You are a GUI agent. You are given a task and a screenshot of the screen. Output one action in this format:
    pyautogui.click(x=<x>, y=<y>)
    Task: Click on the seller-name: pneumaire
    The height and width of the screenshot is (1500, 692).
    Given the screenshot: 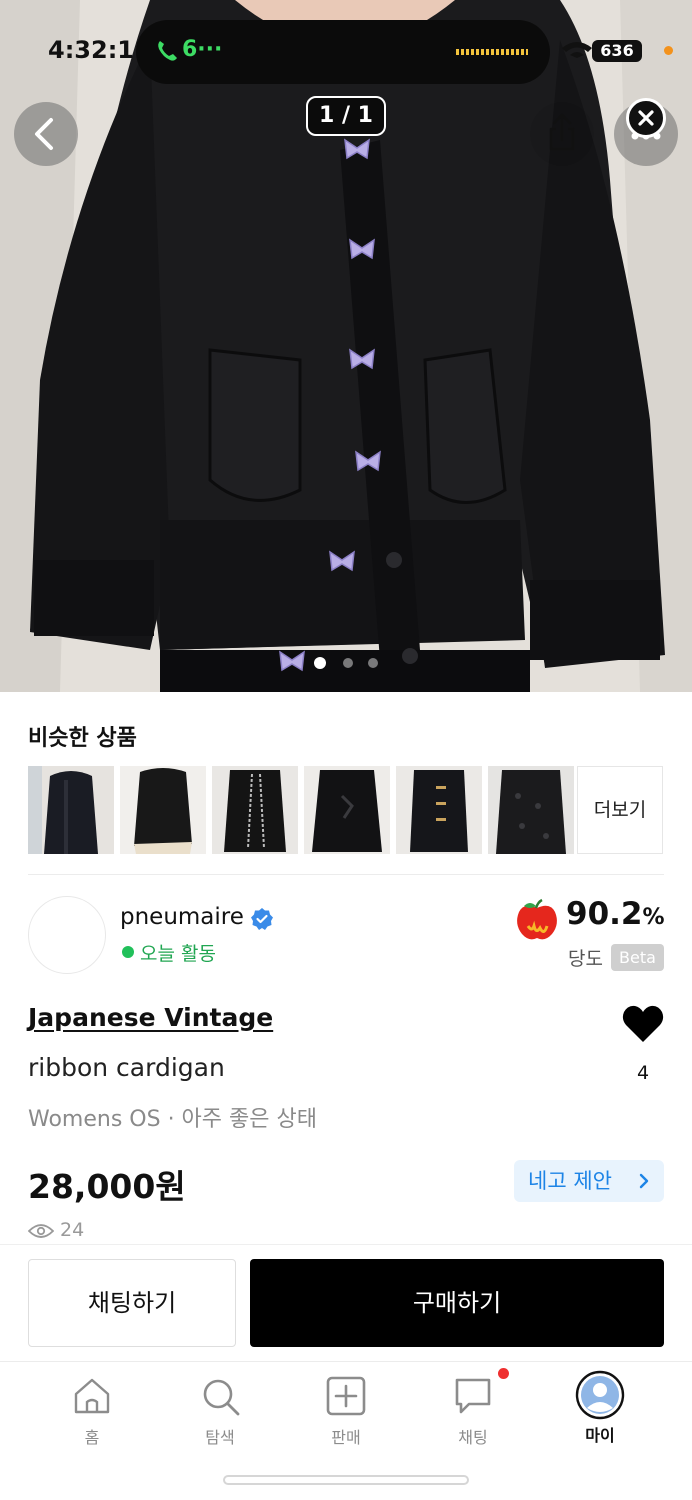 What is the action you would take?
    pyautogui.click(x=182, y=917)
    